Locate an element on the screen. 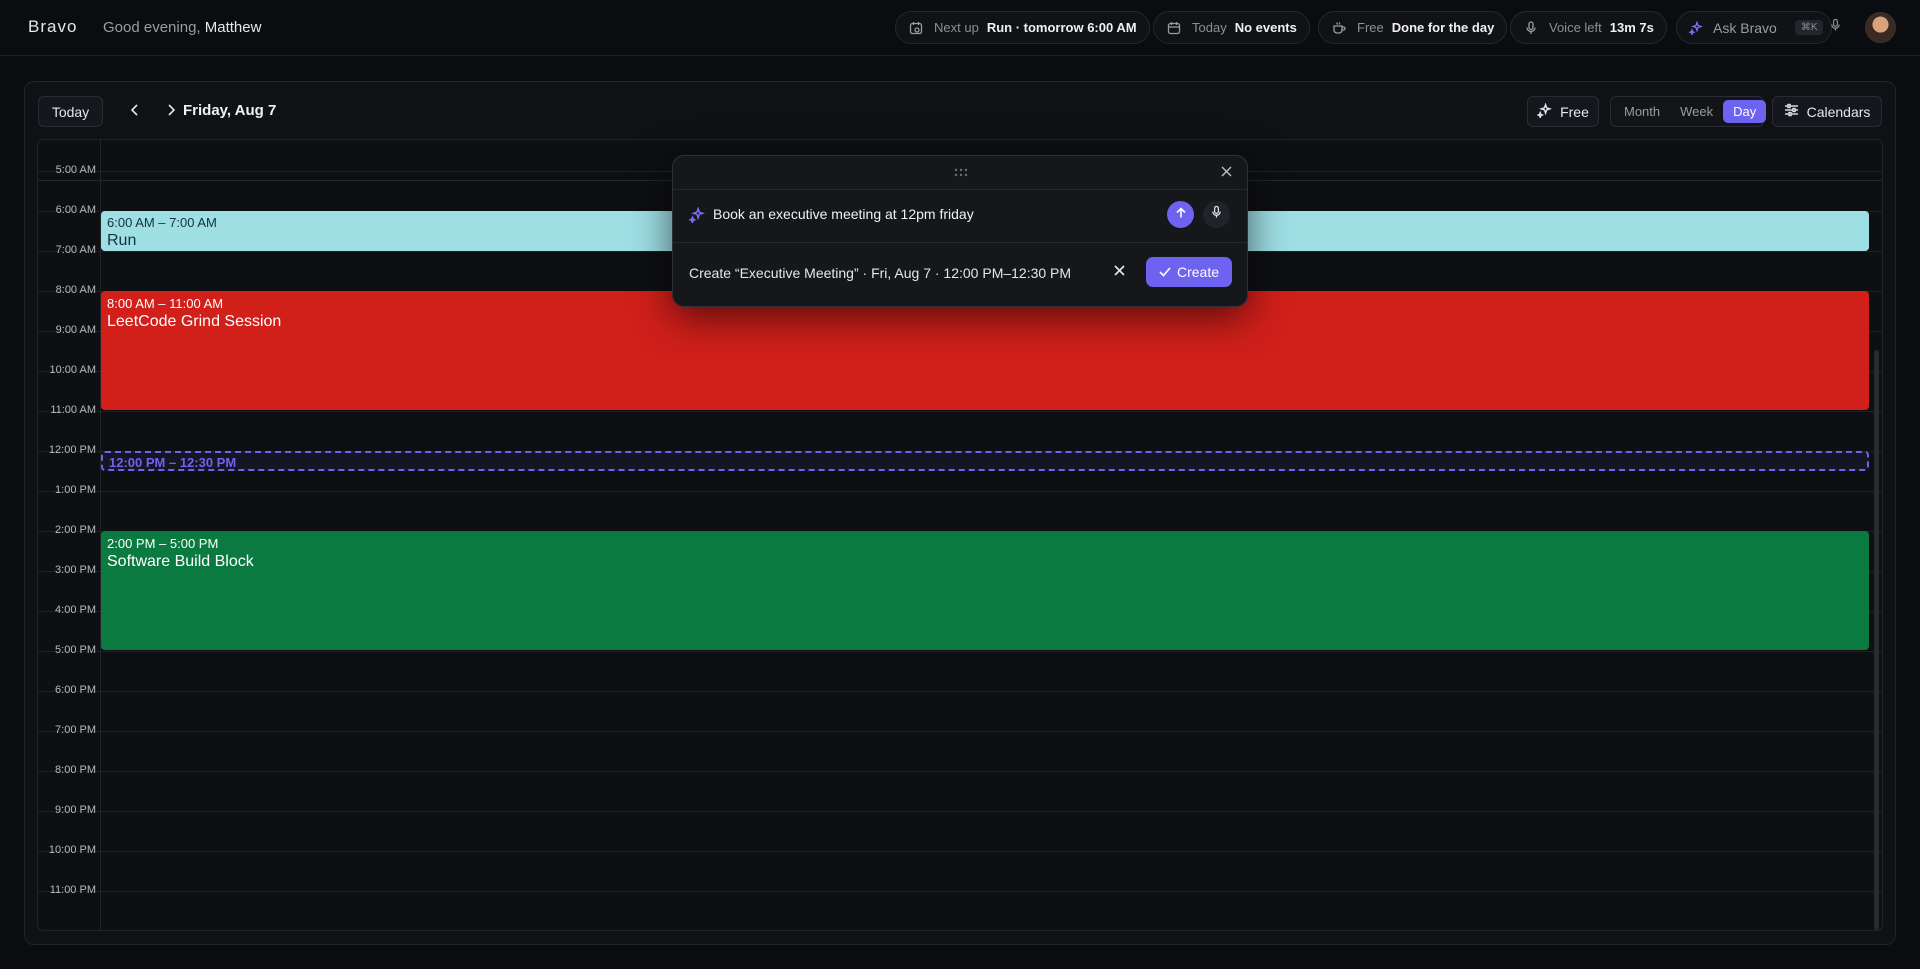  header-mic-button is located at coordinates (1835, 27).